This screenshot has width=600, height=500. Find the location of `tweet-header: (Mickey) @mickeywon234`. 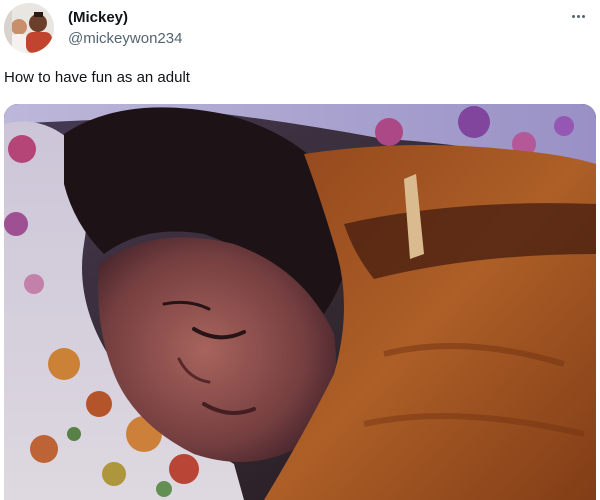

tweet-header: (Mickey) @mickeywon234 is located at coordinates (300, 30).